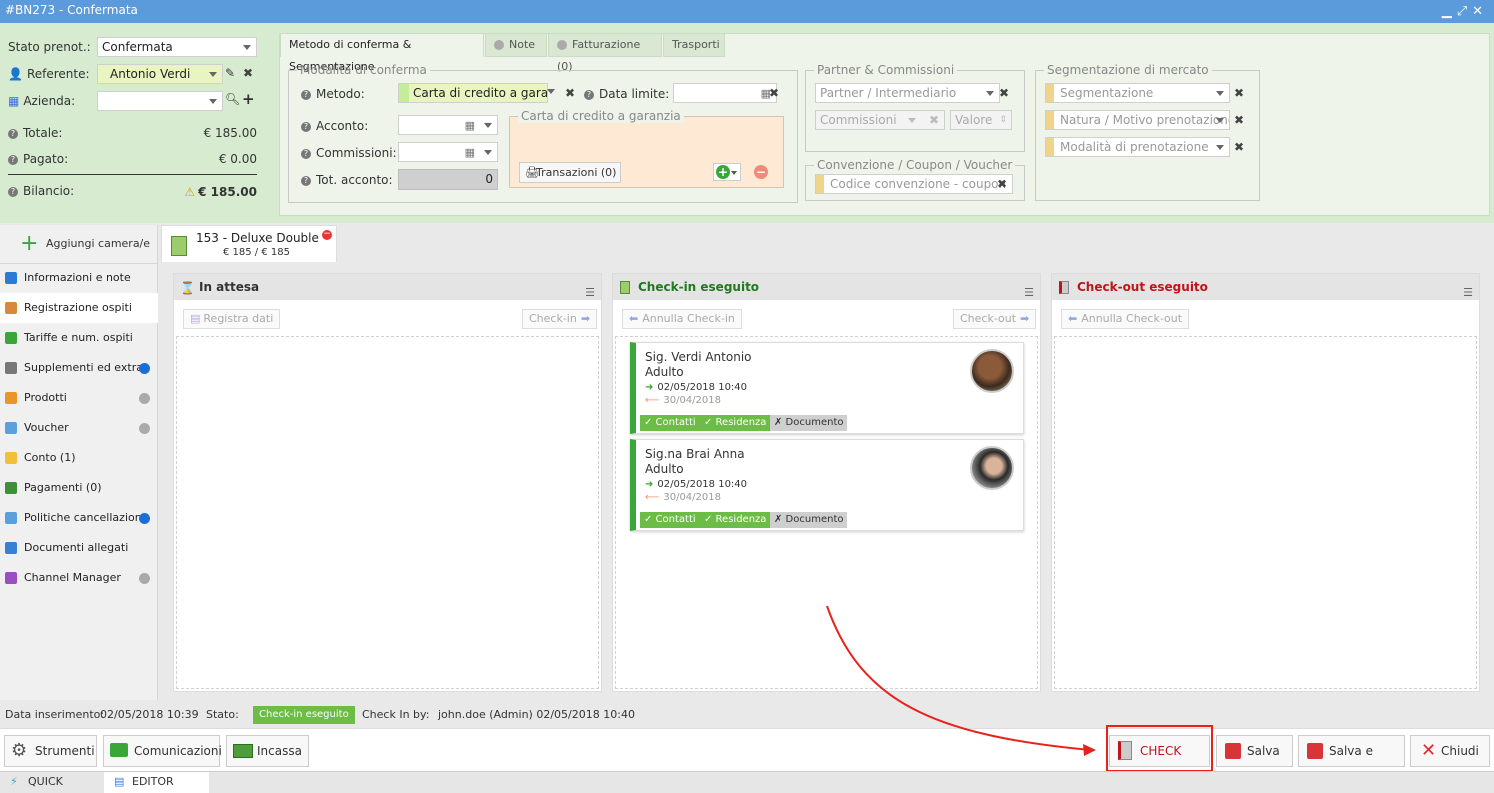  What do you see at coordinates (747, 782) in the screenshot?
I see `view-tabs: ⚡QUICK VIEW ▤EDITOR VIEW` at bounding box center [747, 782].